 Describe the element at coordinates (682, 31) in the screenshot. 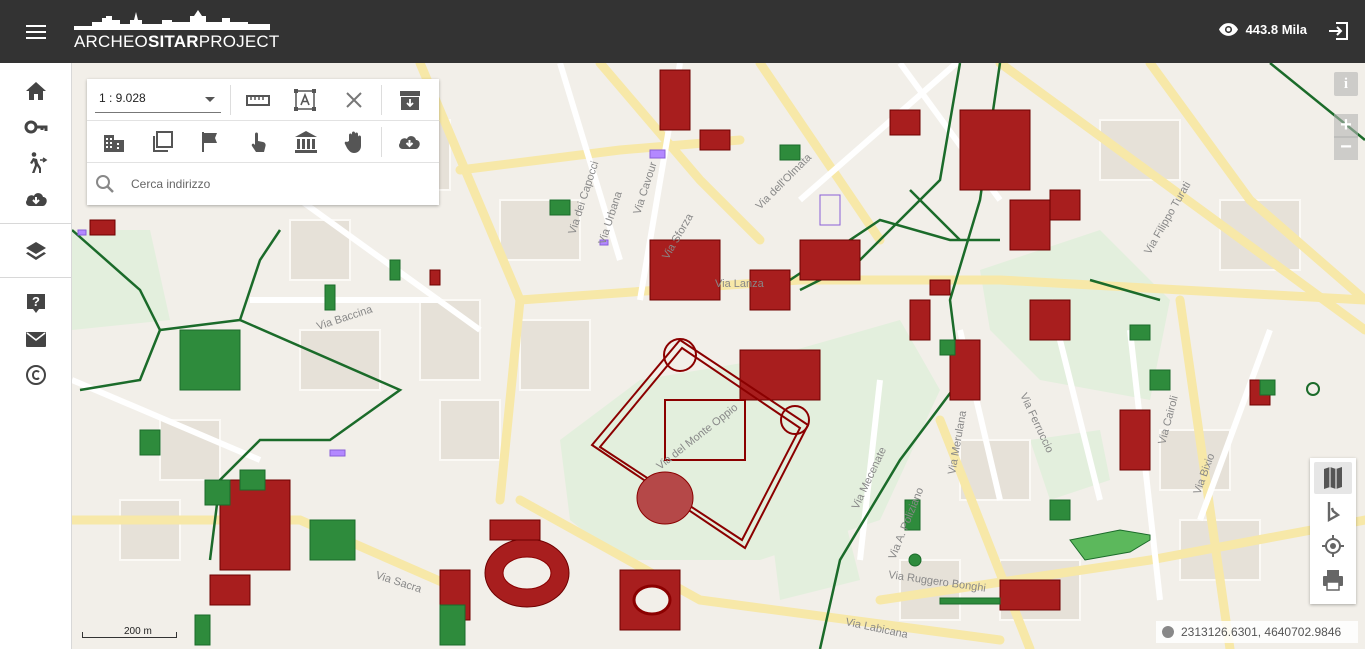

I see `top-bar: ARCHEOSITARPROJECT 443.8 Mila` at that location.